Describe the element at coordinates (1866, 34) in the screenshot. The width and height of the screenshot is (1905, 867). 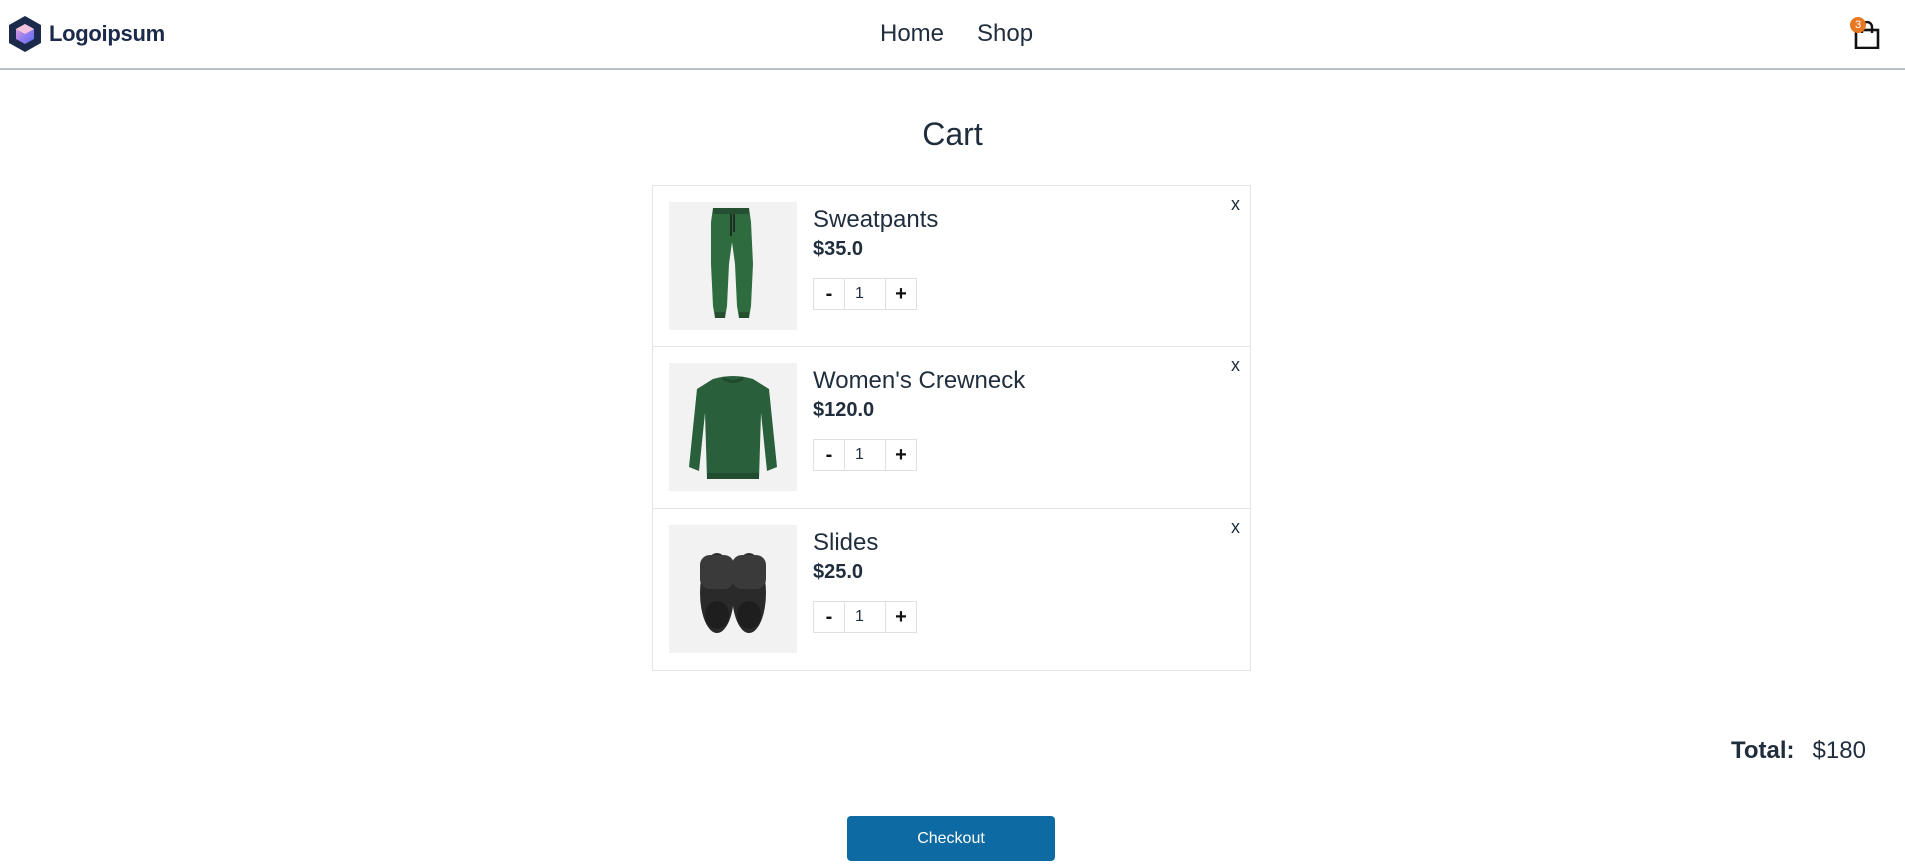
I see `cart-button: 3` at that location.